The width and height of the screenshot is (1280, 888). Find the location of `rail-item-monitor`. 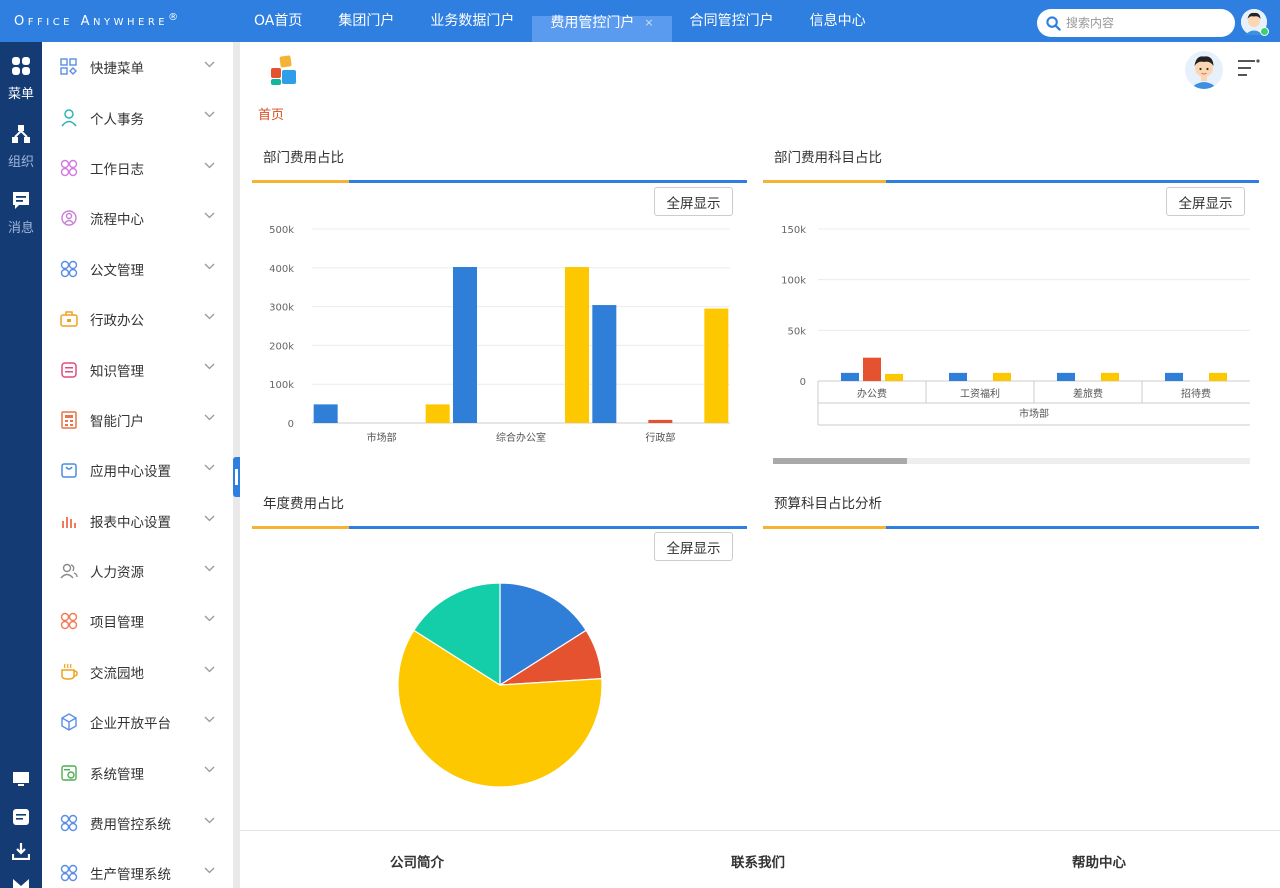

rail-item-monitor is located at coordinates (21, 781).